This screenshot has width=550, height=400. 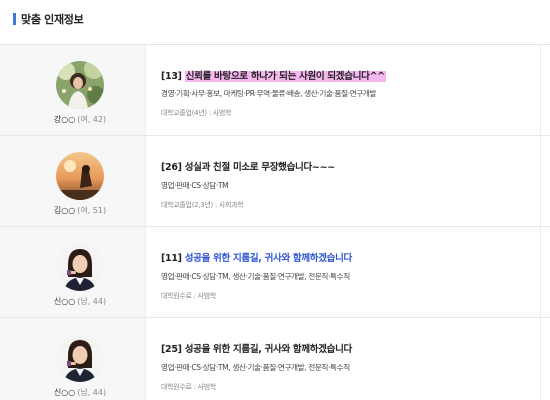 I want to click on section-title: 맞춤 인재정보, so click(x=52, y=19).